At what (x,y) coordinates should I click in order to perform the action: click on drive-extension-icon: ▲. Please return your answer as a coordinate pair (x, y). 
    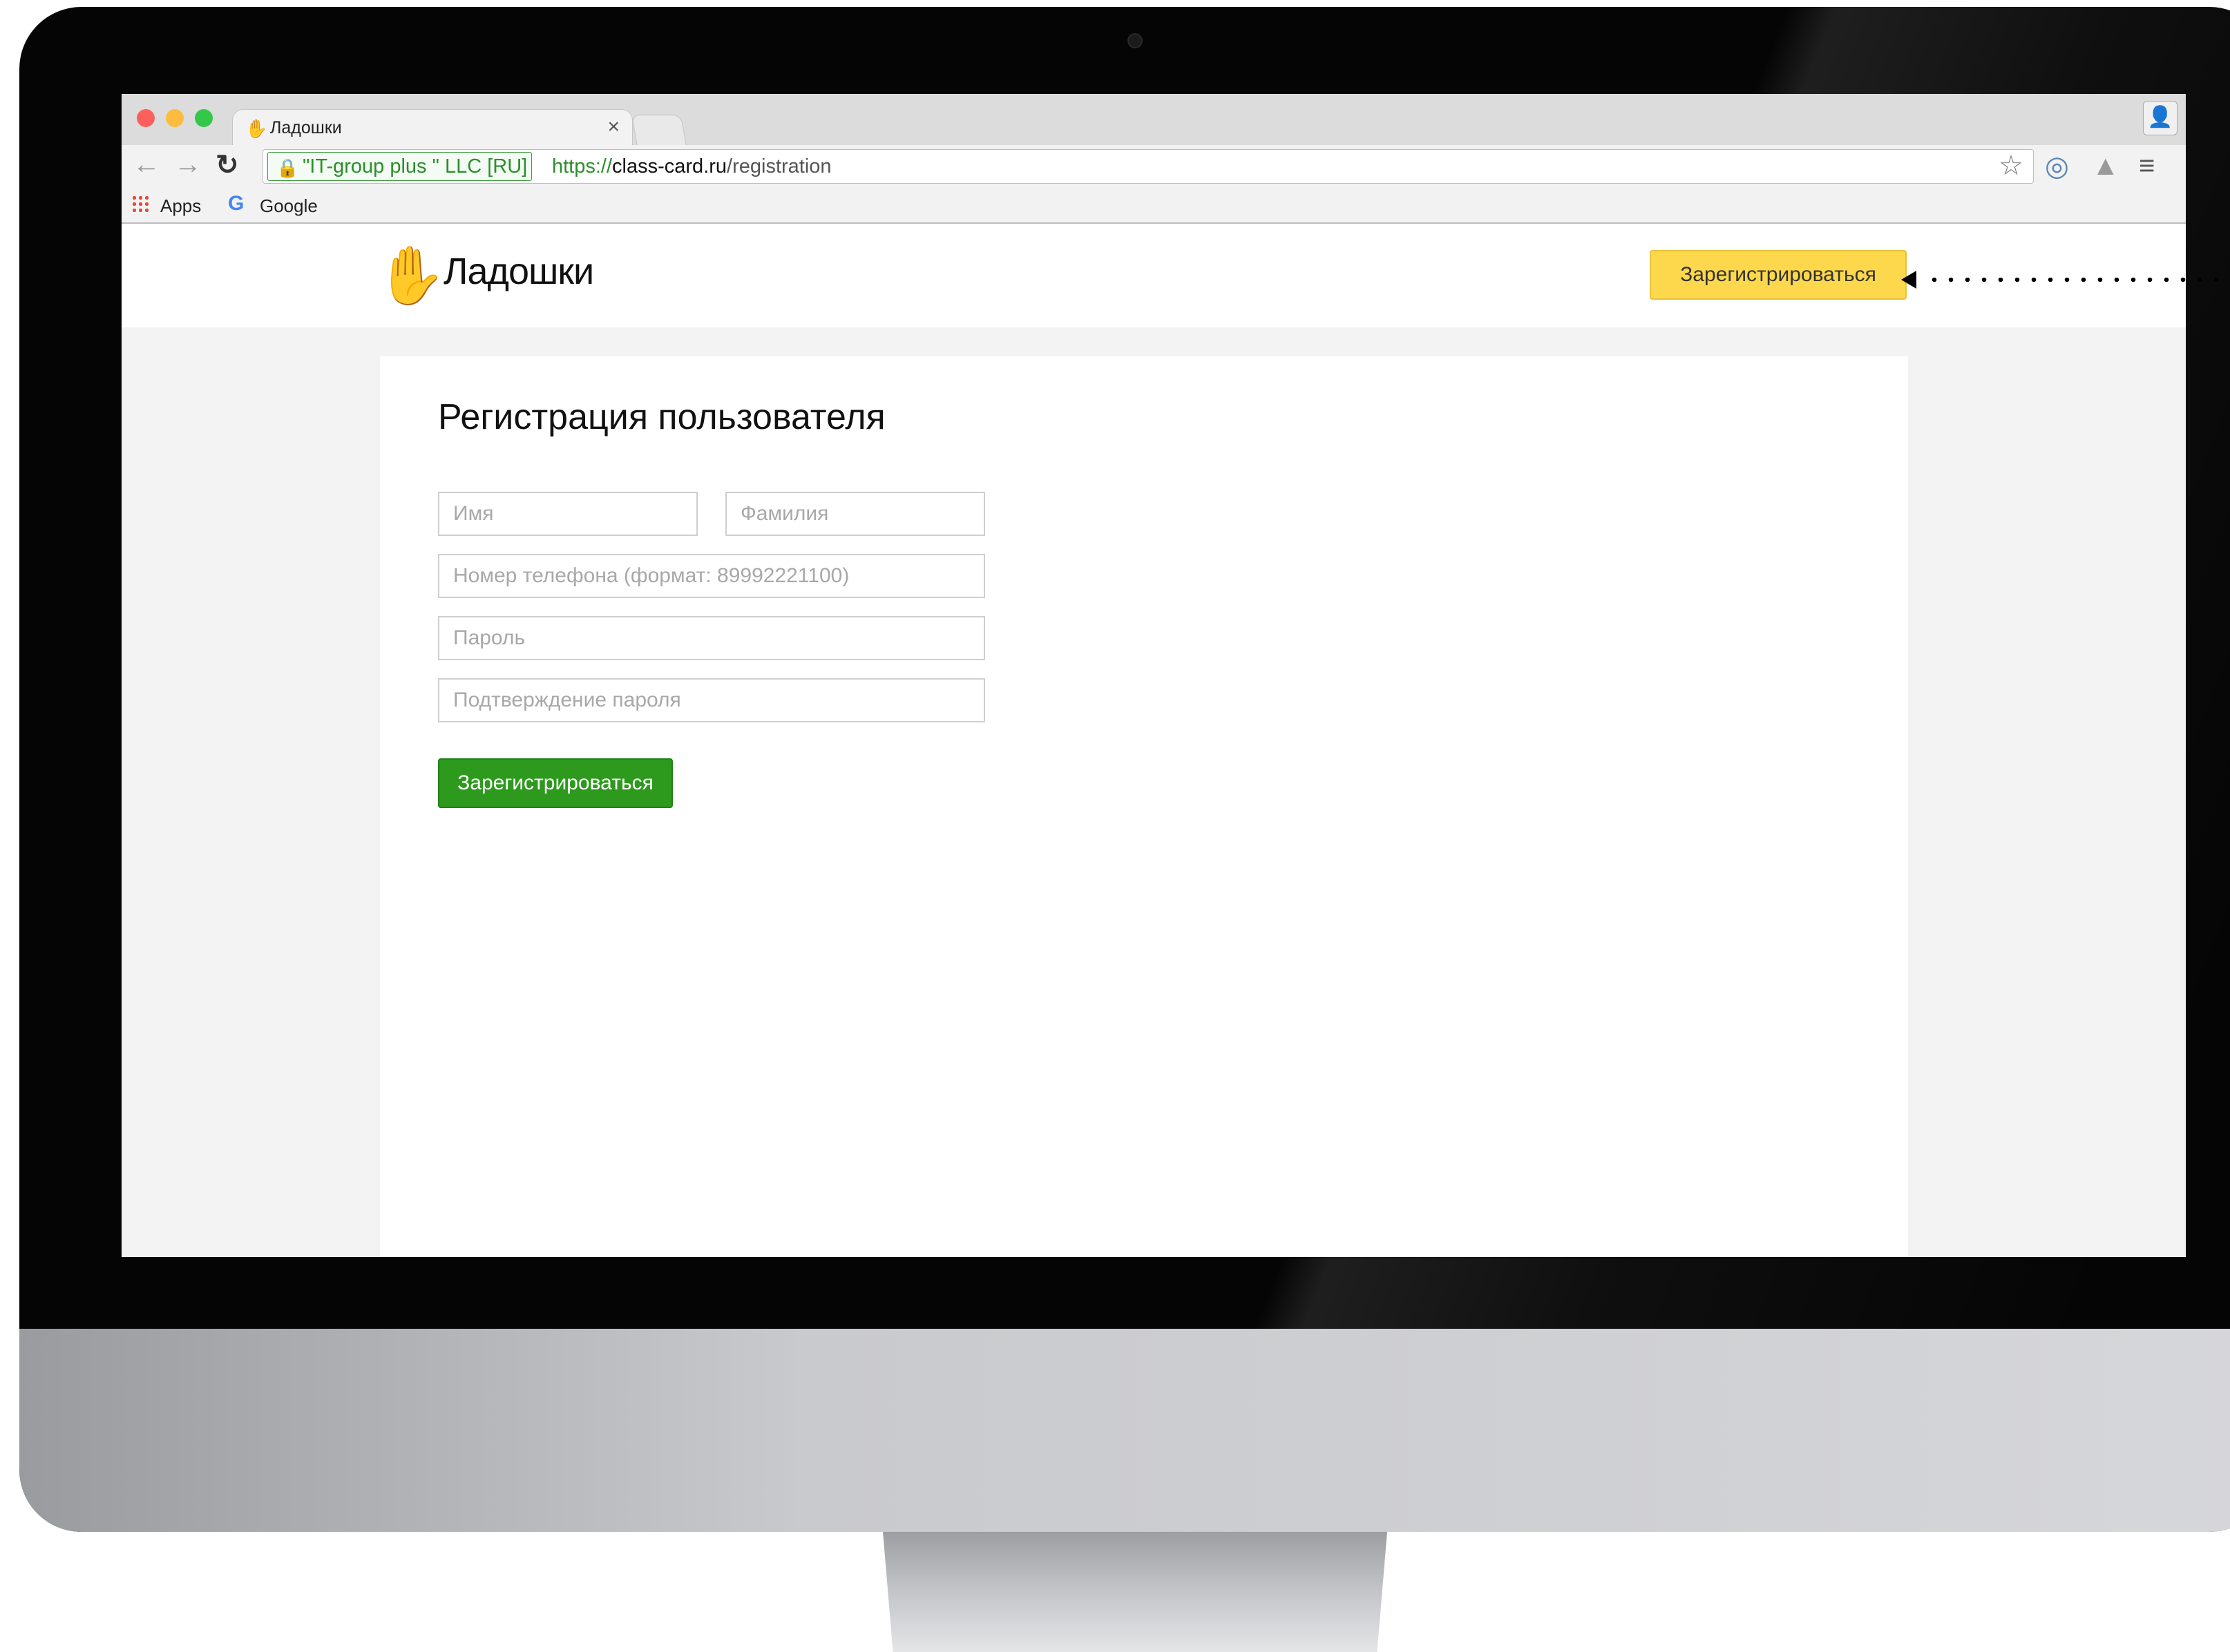
    Looking at the image, I should click on (2105, 166).